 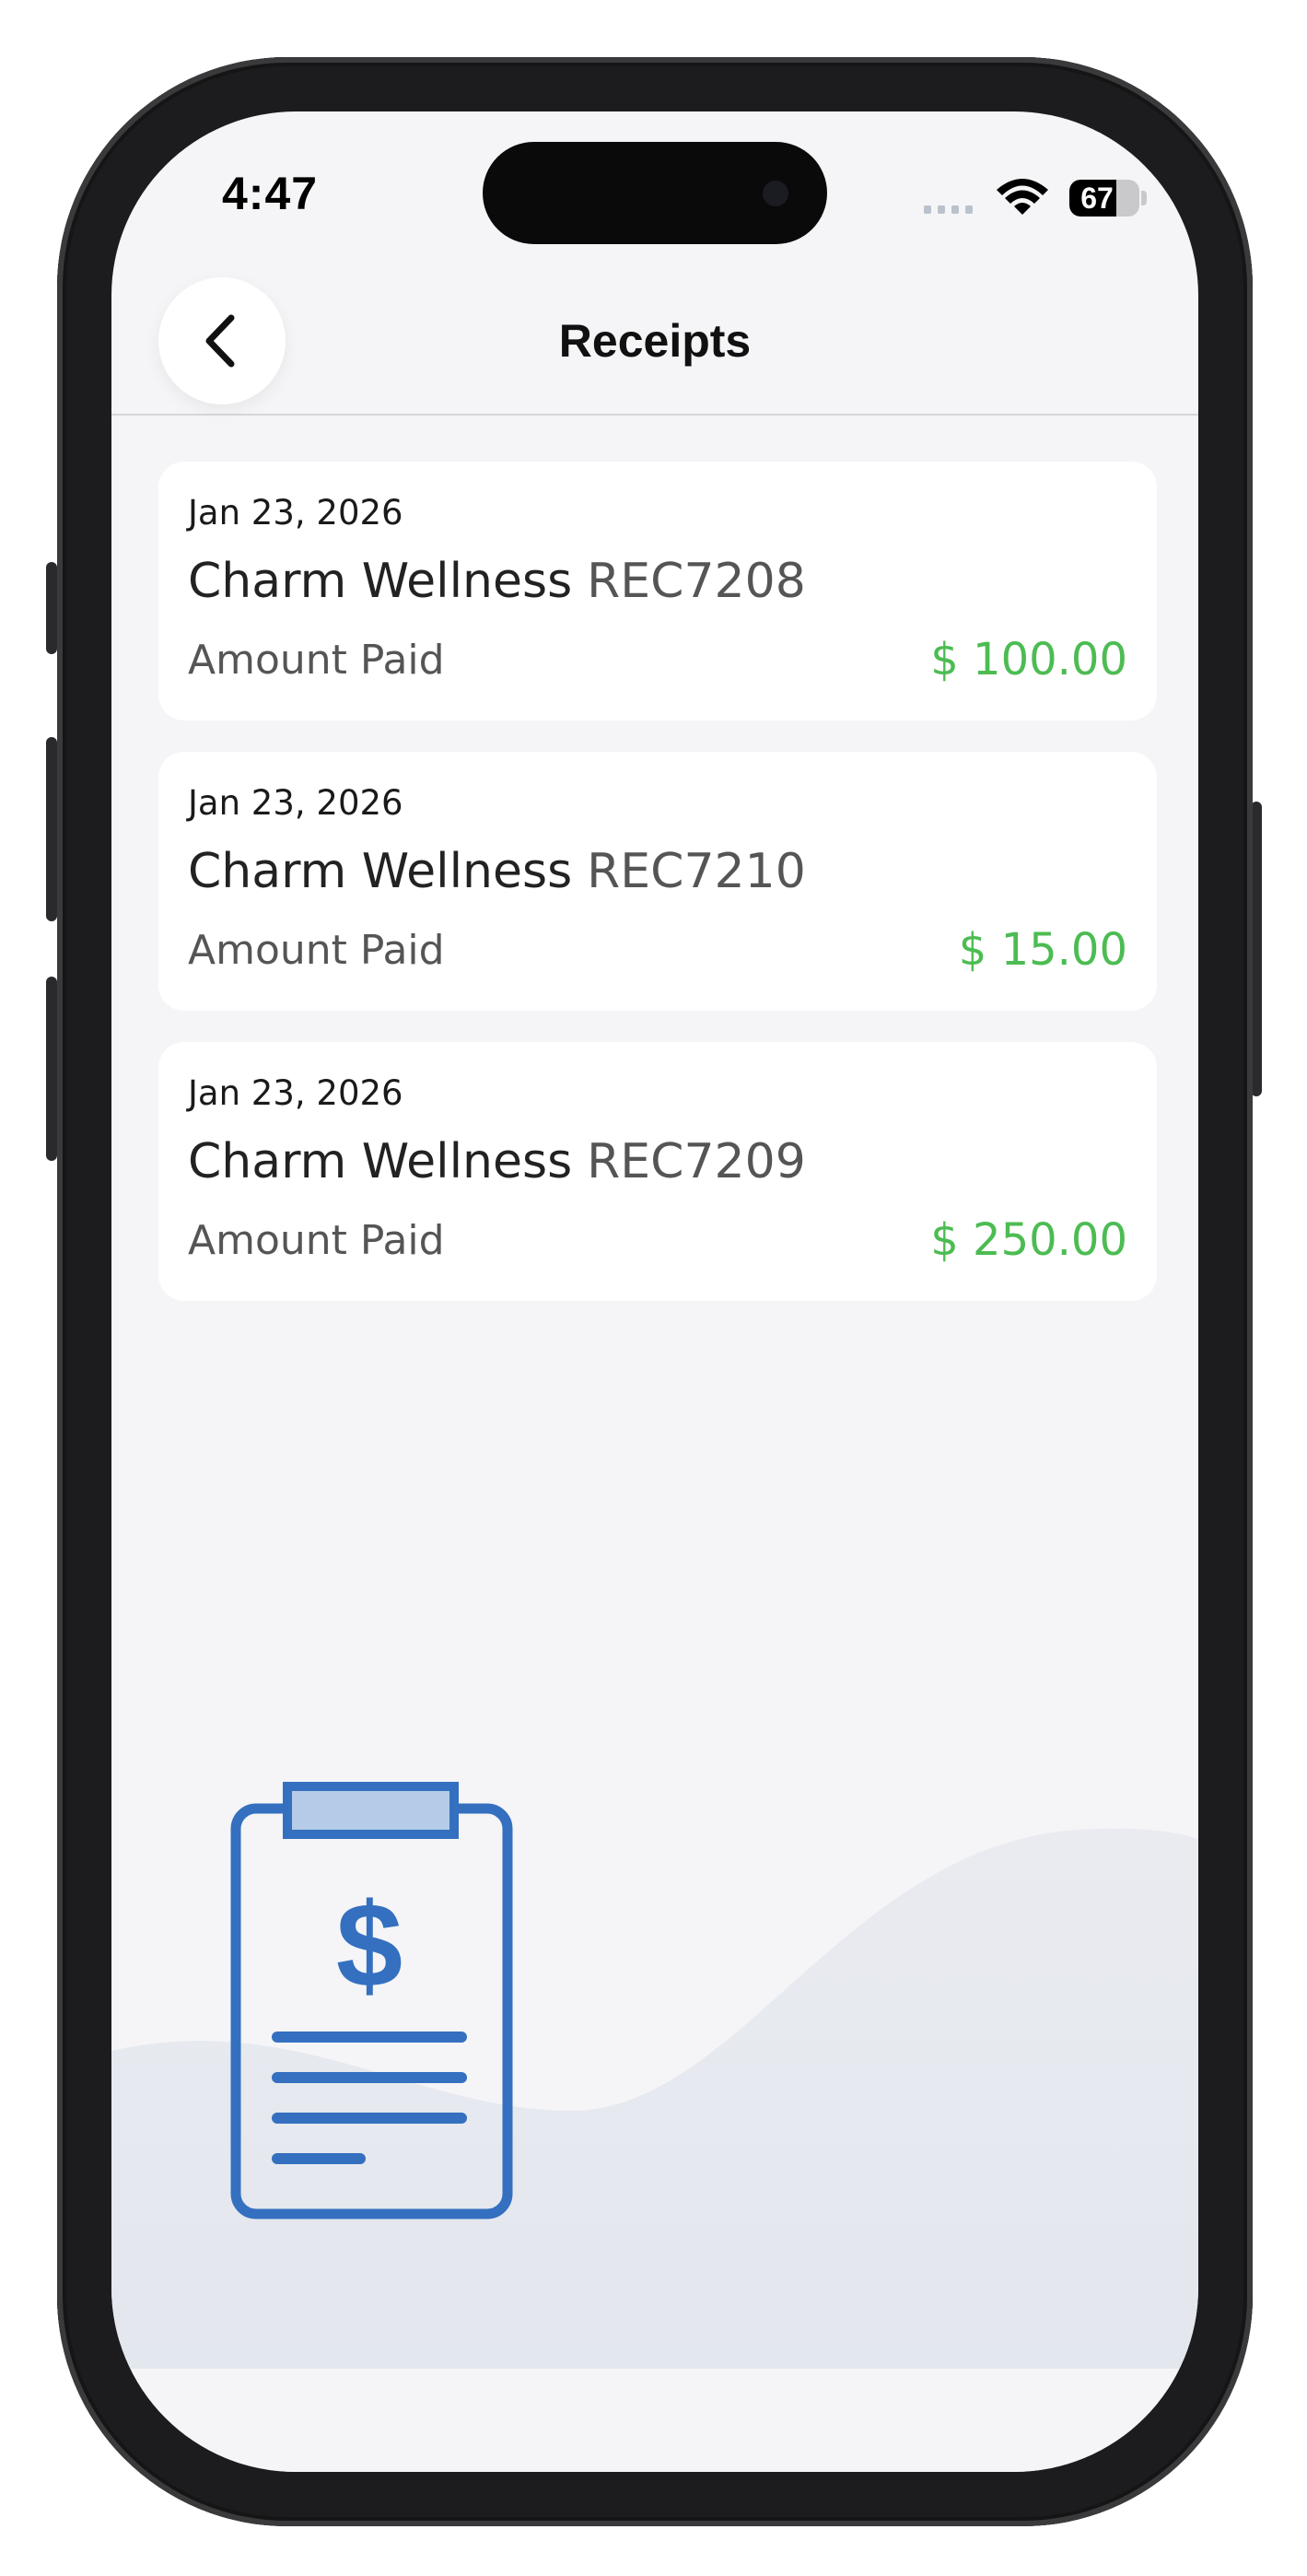 I want to click on receipt-title: Charm Wellness REC7209, so click(x=497, y=1161).